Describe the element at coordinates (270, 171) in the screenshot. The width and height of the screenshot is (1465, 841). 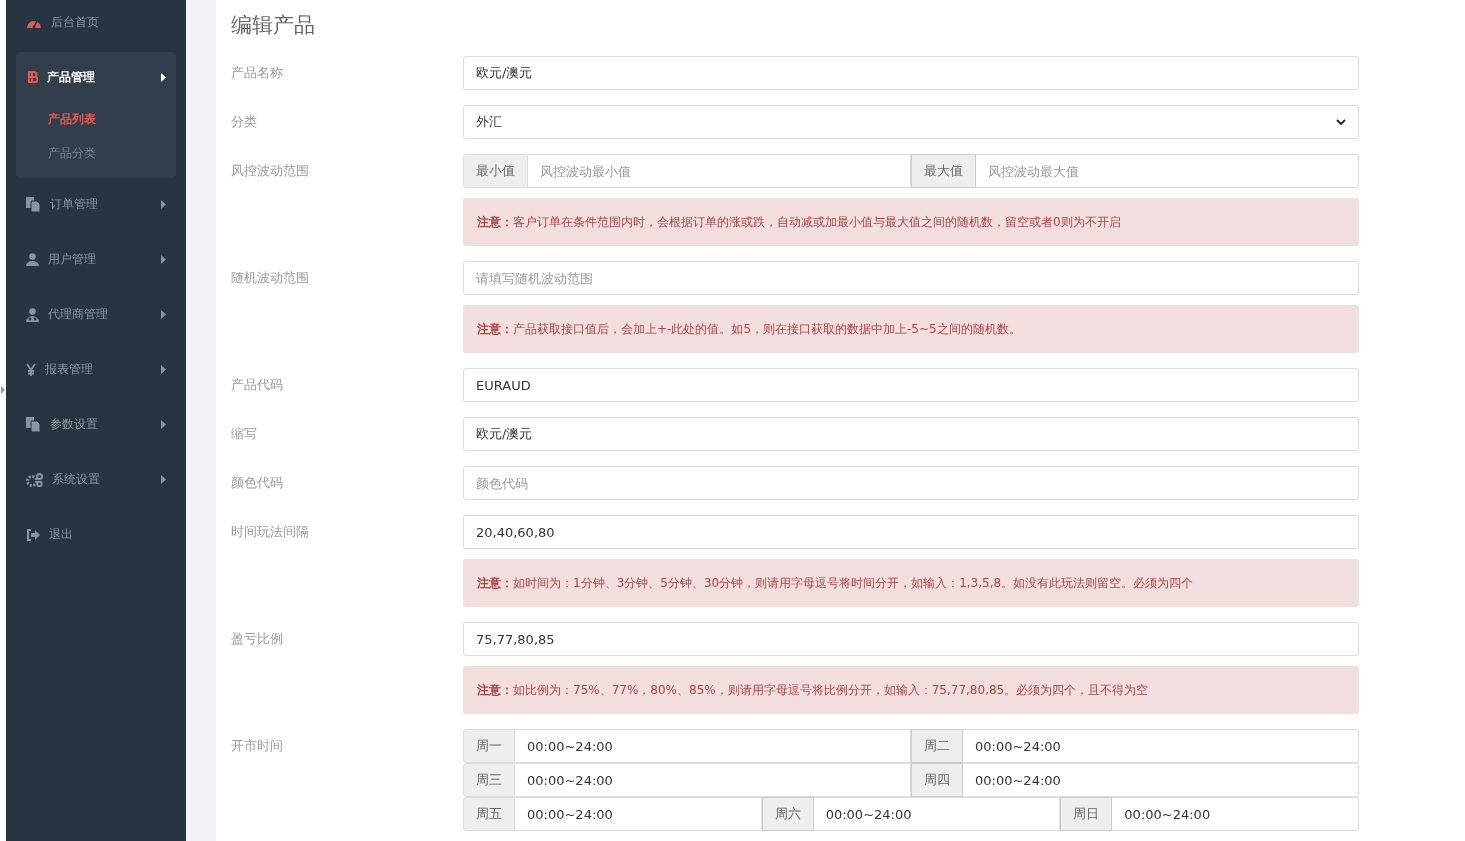
I see `field-label: 风控波动范围` at that location.